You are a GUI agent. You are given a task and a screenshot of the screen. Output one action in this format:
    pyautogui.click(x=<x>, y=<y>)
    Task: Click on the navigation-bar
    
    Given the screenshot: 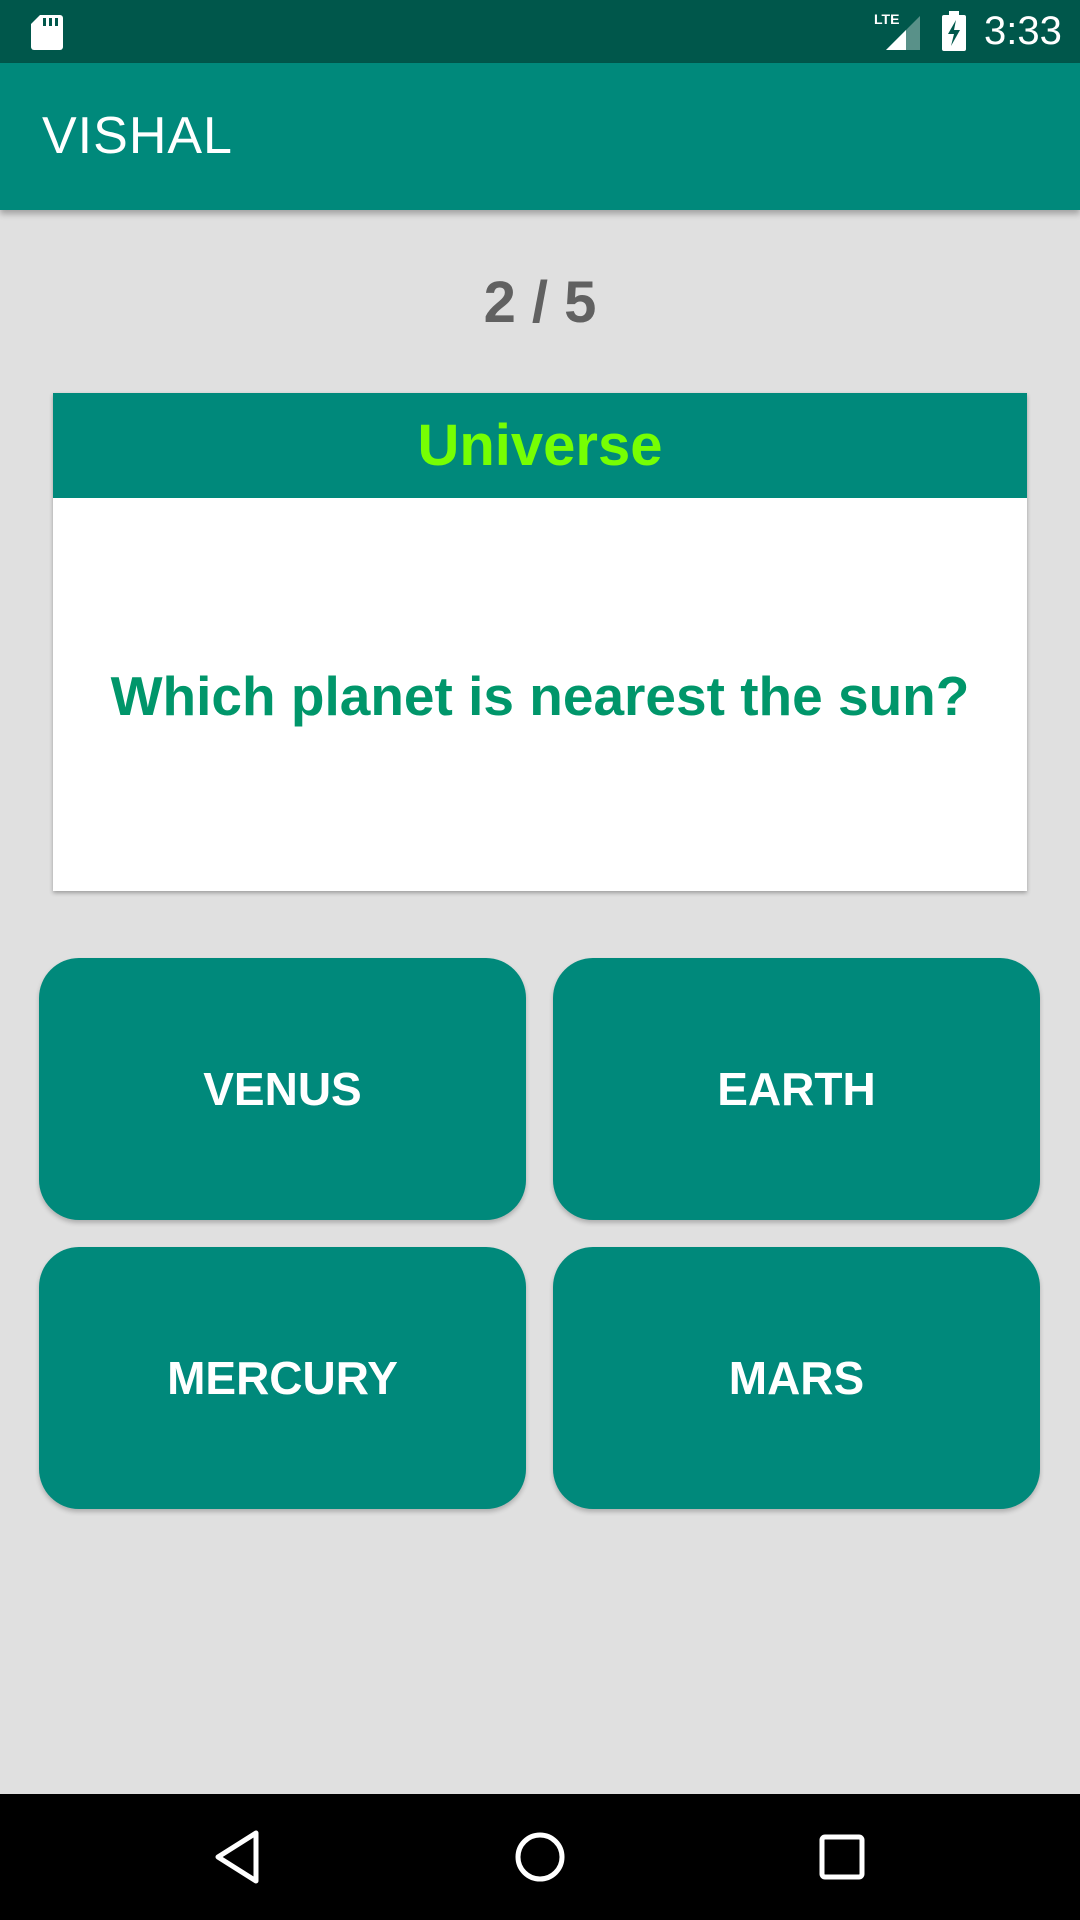 What is the action you would take?
    pyautogui.click(x=540, y=1857)
    